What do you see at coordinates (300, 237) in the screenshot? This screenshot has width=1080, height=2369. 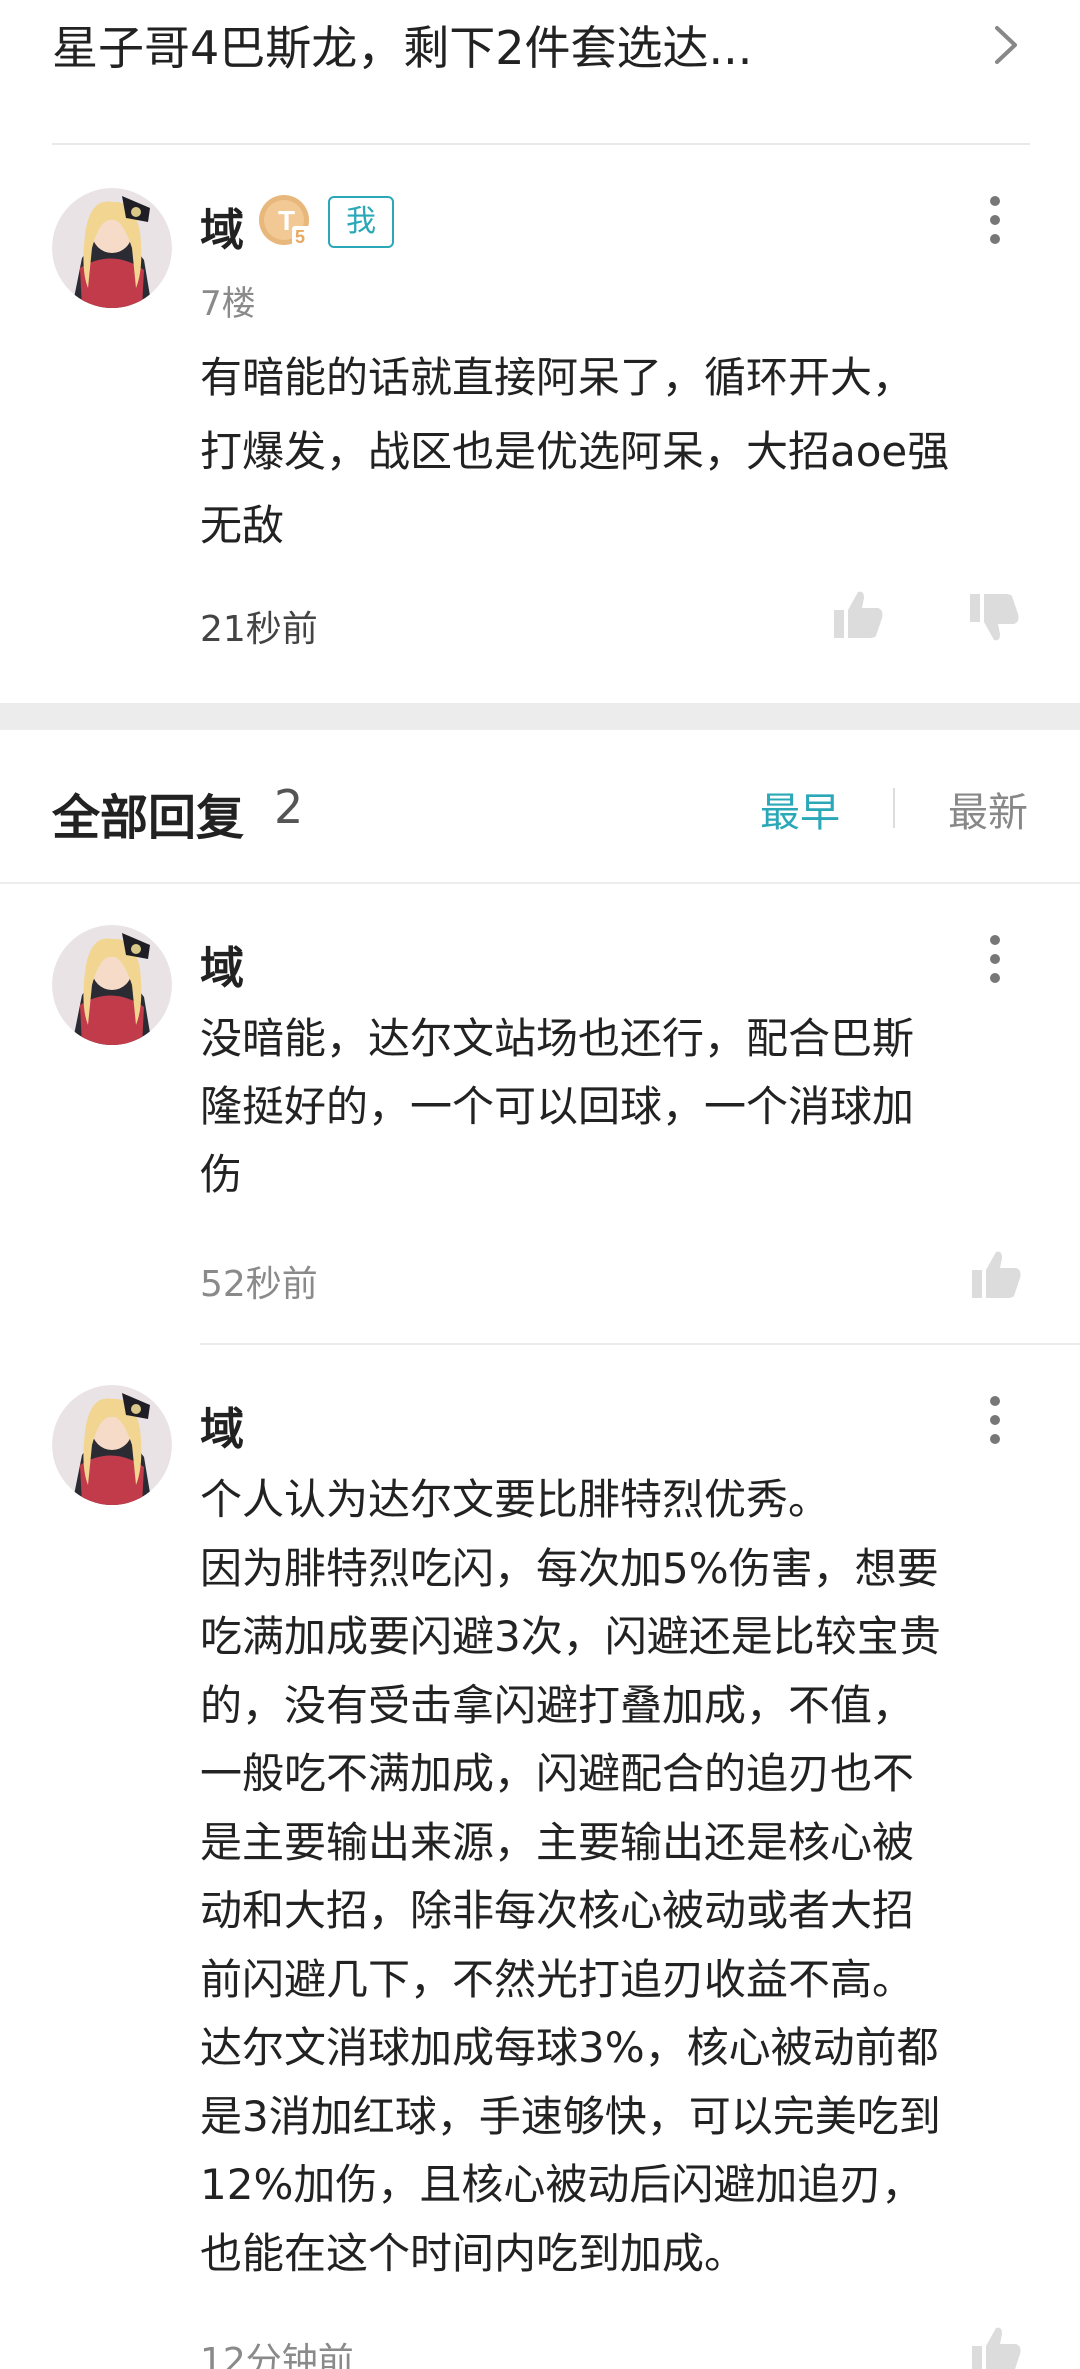 I see `svg-text: 5` at bounding box center [300, 237].